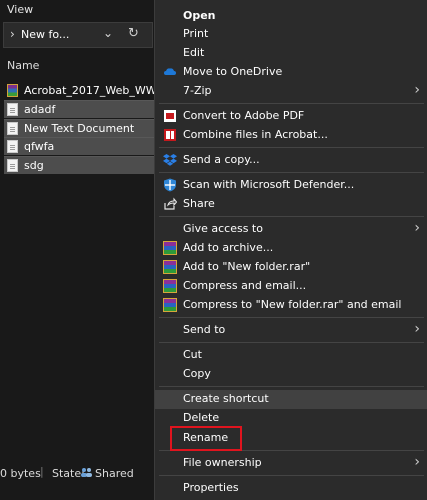  I want to click on file-name: qfwfa, so click(39, 146).